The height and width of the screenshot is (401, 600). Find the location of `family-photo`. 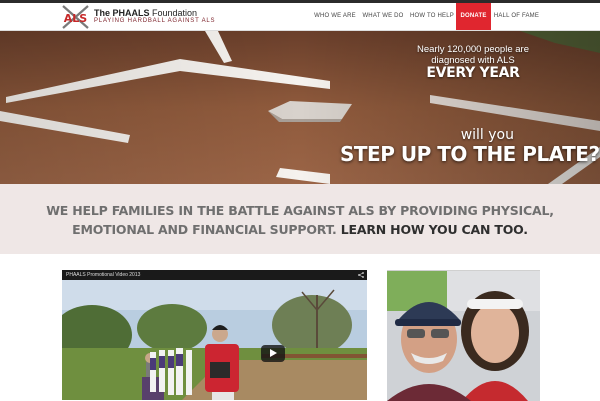

family-photo is located at coordinates (463, 335).